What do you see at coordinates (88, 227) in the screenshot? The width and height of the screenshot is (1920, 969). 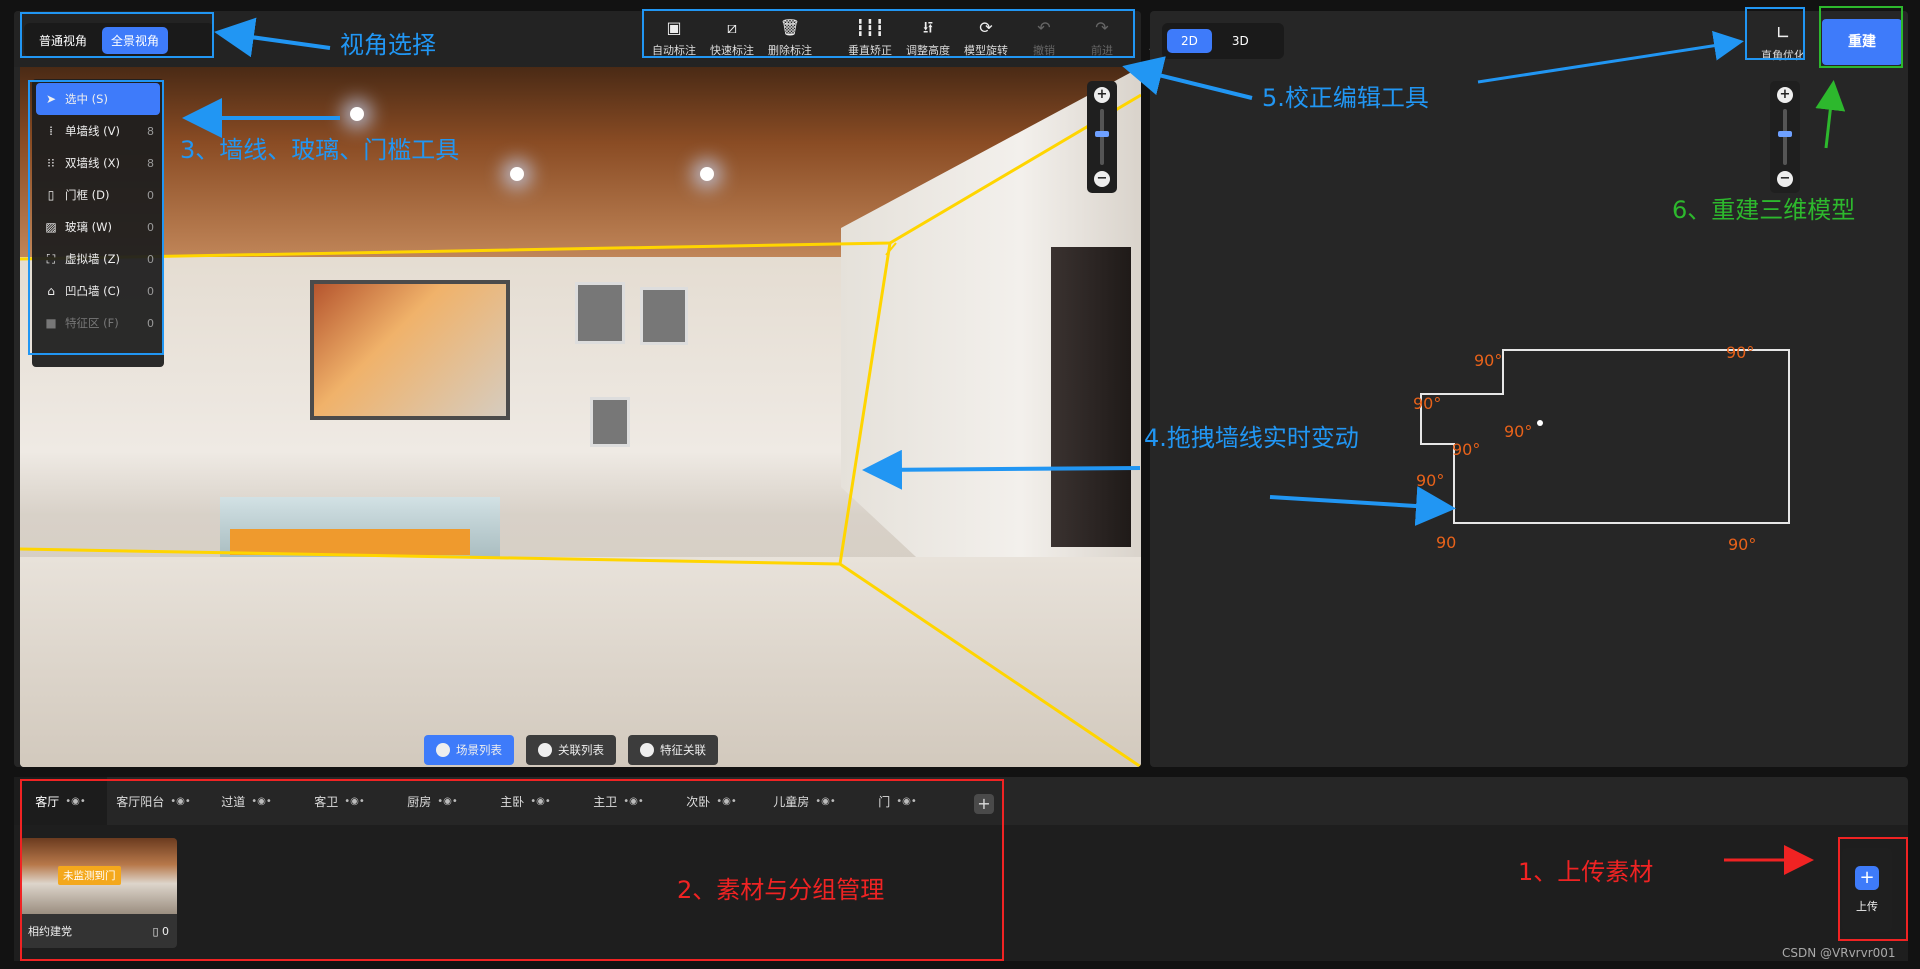 I see `wall-tool-label: 玻璃 (W)` at bounding box center [88, 227].